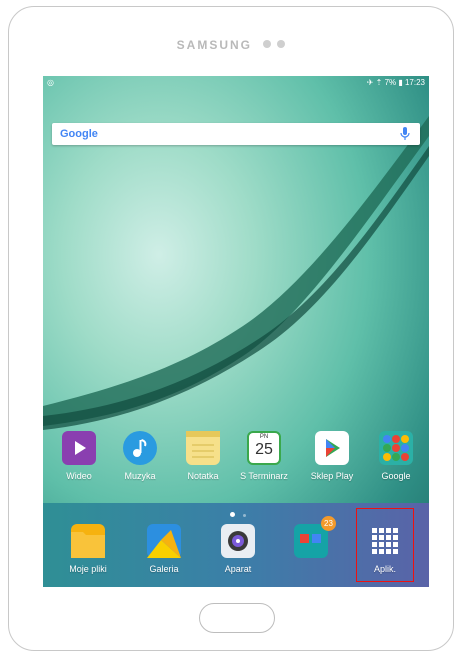 This screenshot has height=657, width=462. I want to click on brand-header: SAMSUNG, so click(231, 45).